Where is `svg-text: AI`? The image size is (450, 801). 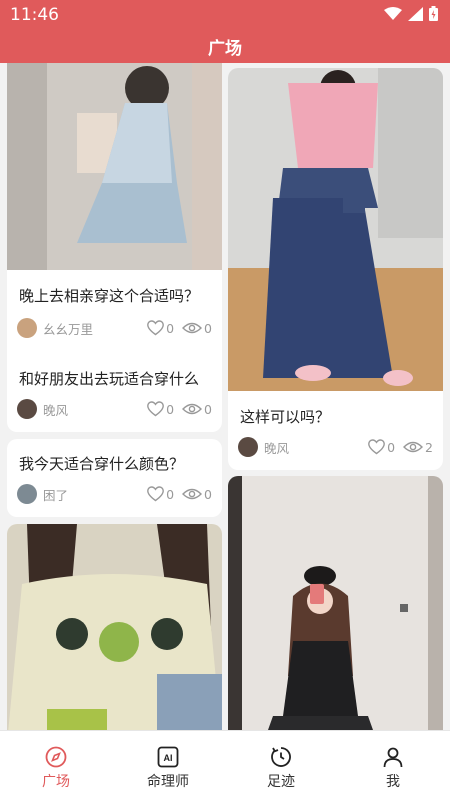 svg-text: AI is located at coordinates (168, 758).